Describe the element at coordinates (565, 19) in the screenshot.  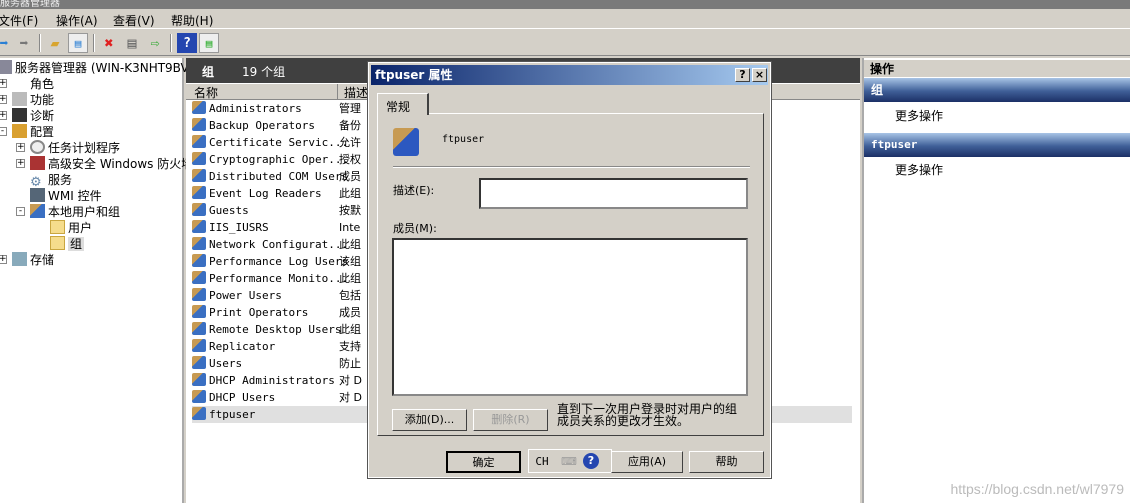
I see `menu-bar: 文件(F) 操作(A) 查看(V) 帮助(H)` at that location.